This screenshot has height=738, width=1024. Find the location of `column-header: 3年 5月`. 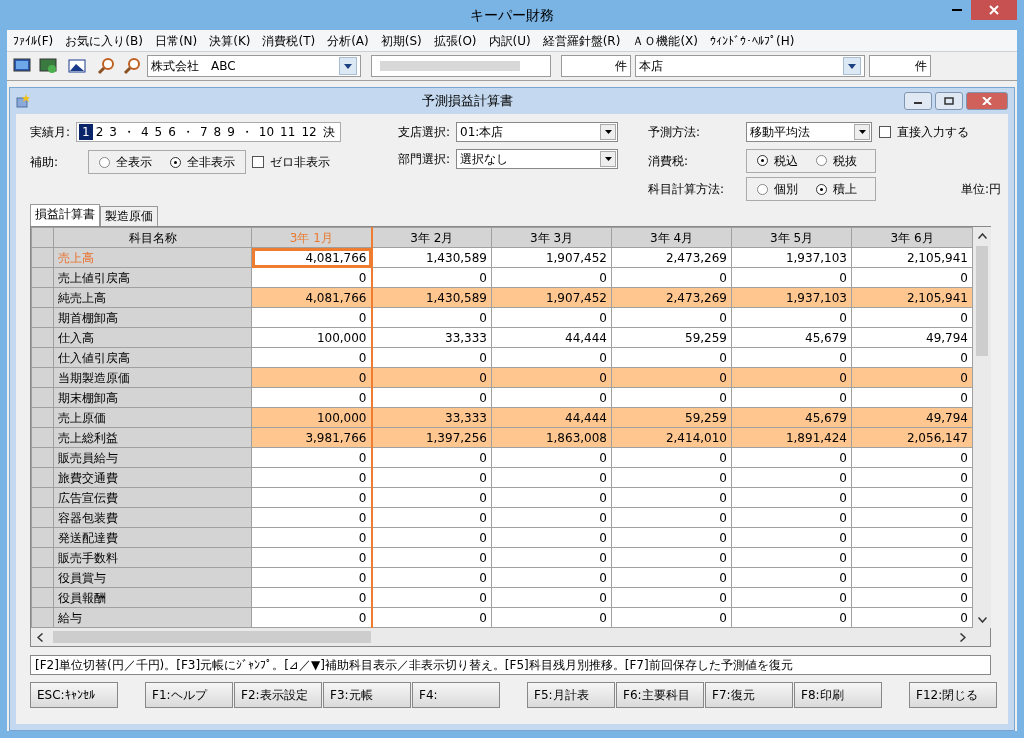

column-header: 3年 5月 is located at coordinates (791, 237).